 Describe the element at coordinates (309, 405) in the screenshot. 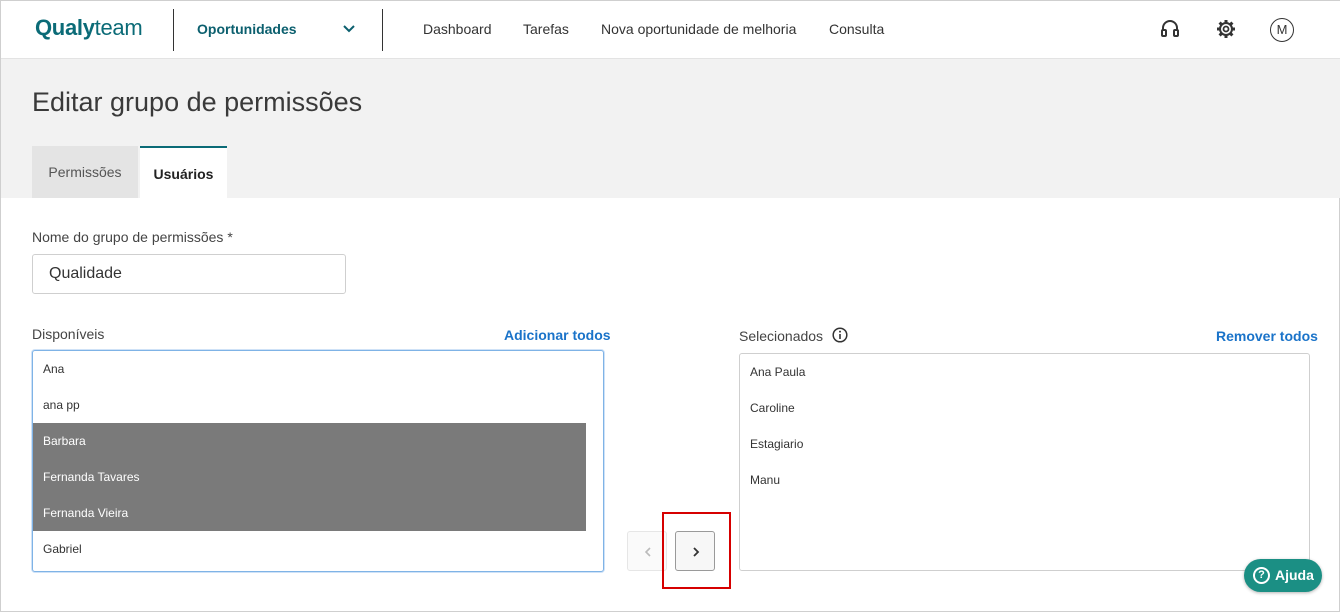

I see `list-item: ana pp` at that location.